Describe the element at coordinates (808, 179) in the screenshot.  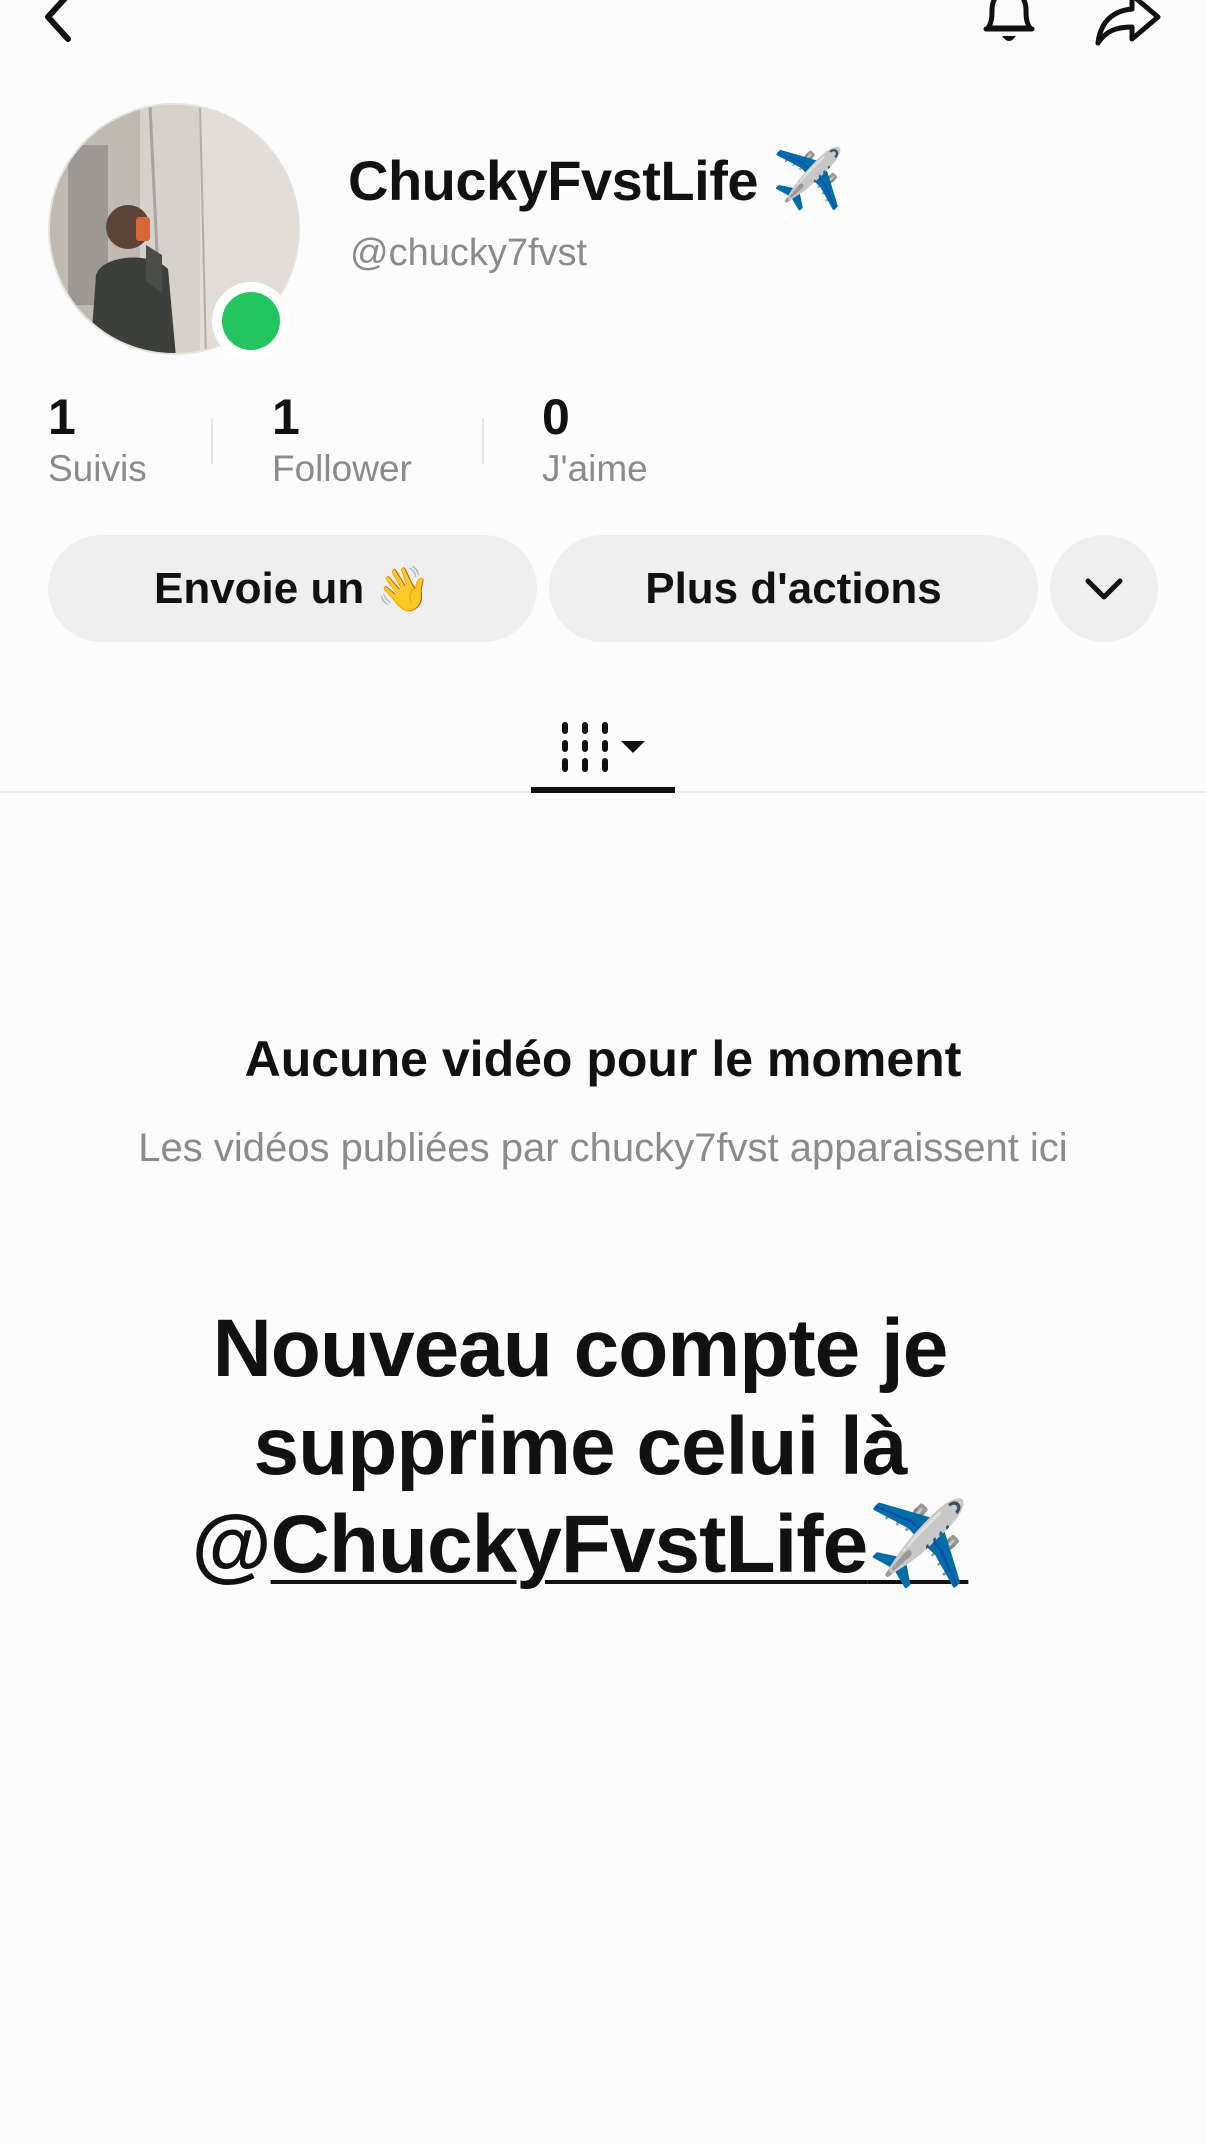
I see `airplane-emoji: ✈️` at that location.